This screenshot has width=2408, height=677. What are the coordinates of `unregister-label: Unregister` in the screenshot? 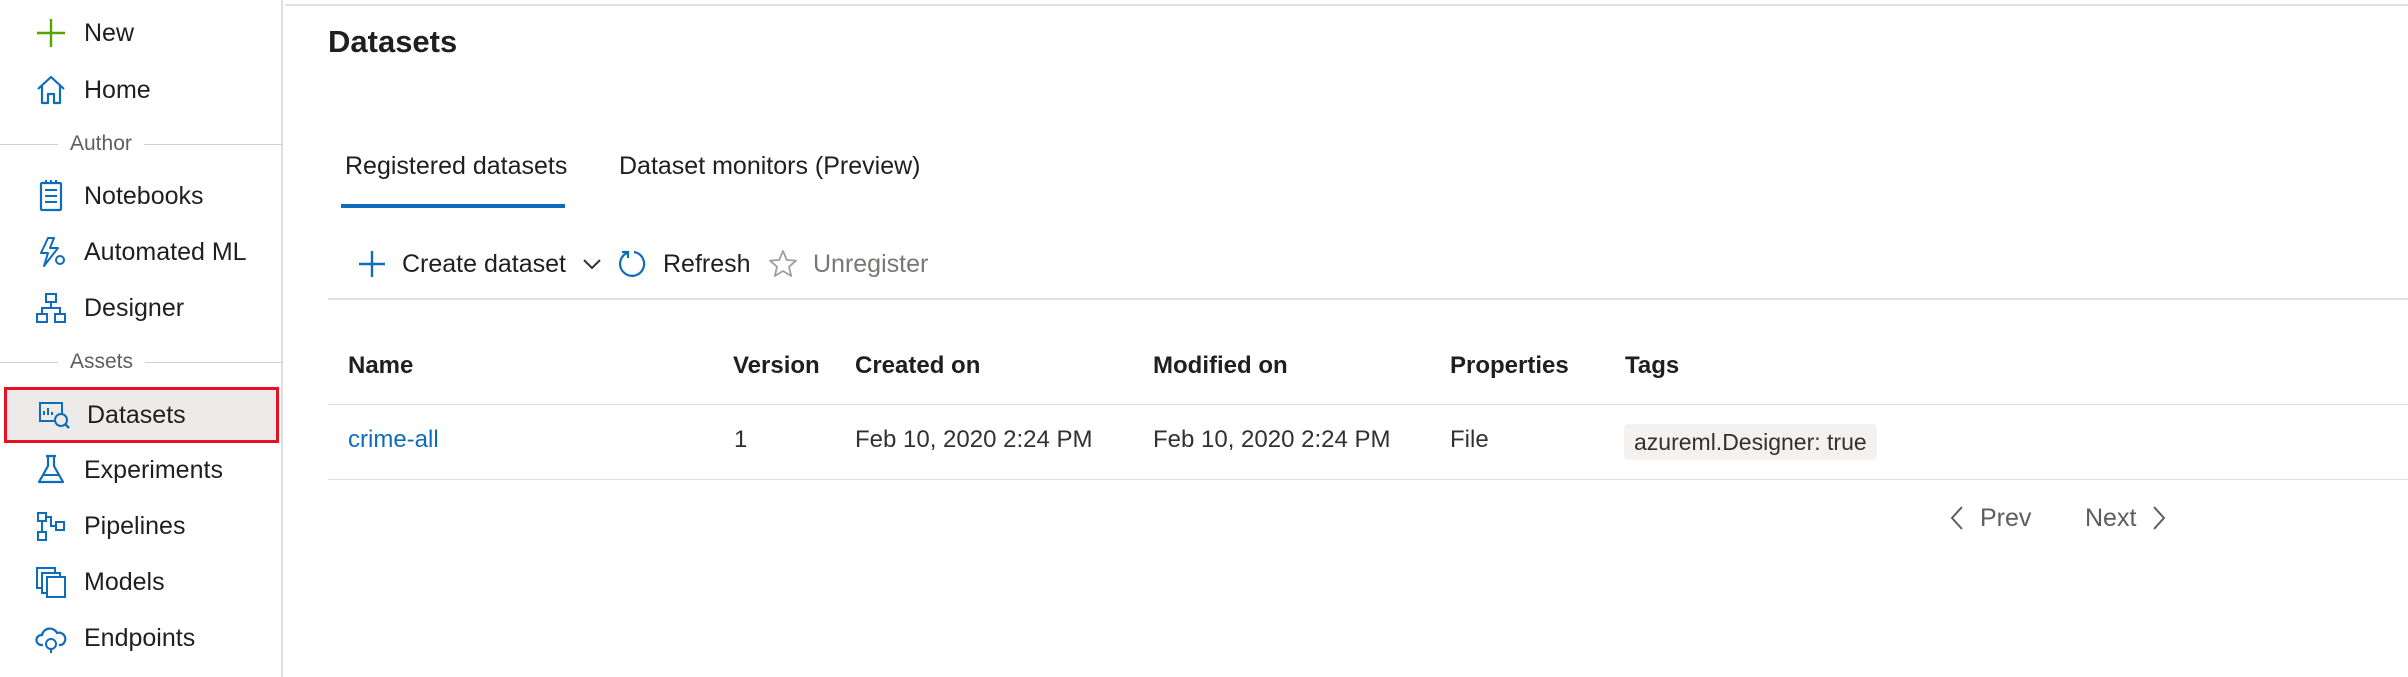 It's located at (871, 263).